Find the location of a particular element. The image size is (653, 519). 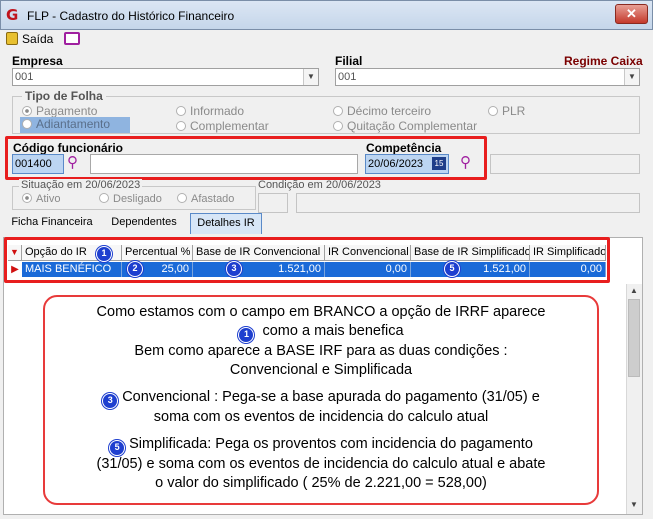

scroll-thumb is located at coordinates (634, 338).